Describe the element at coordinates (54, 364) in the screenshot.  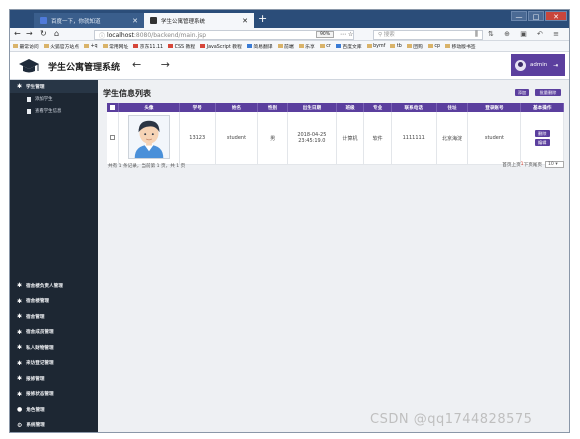
I see `sidebar-group-visitors: ✱ 来访登记管理` at that location.